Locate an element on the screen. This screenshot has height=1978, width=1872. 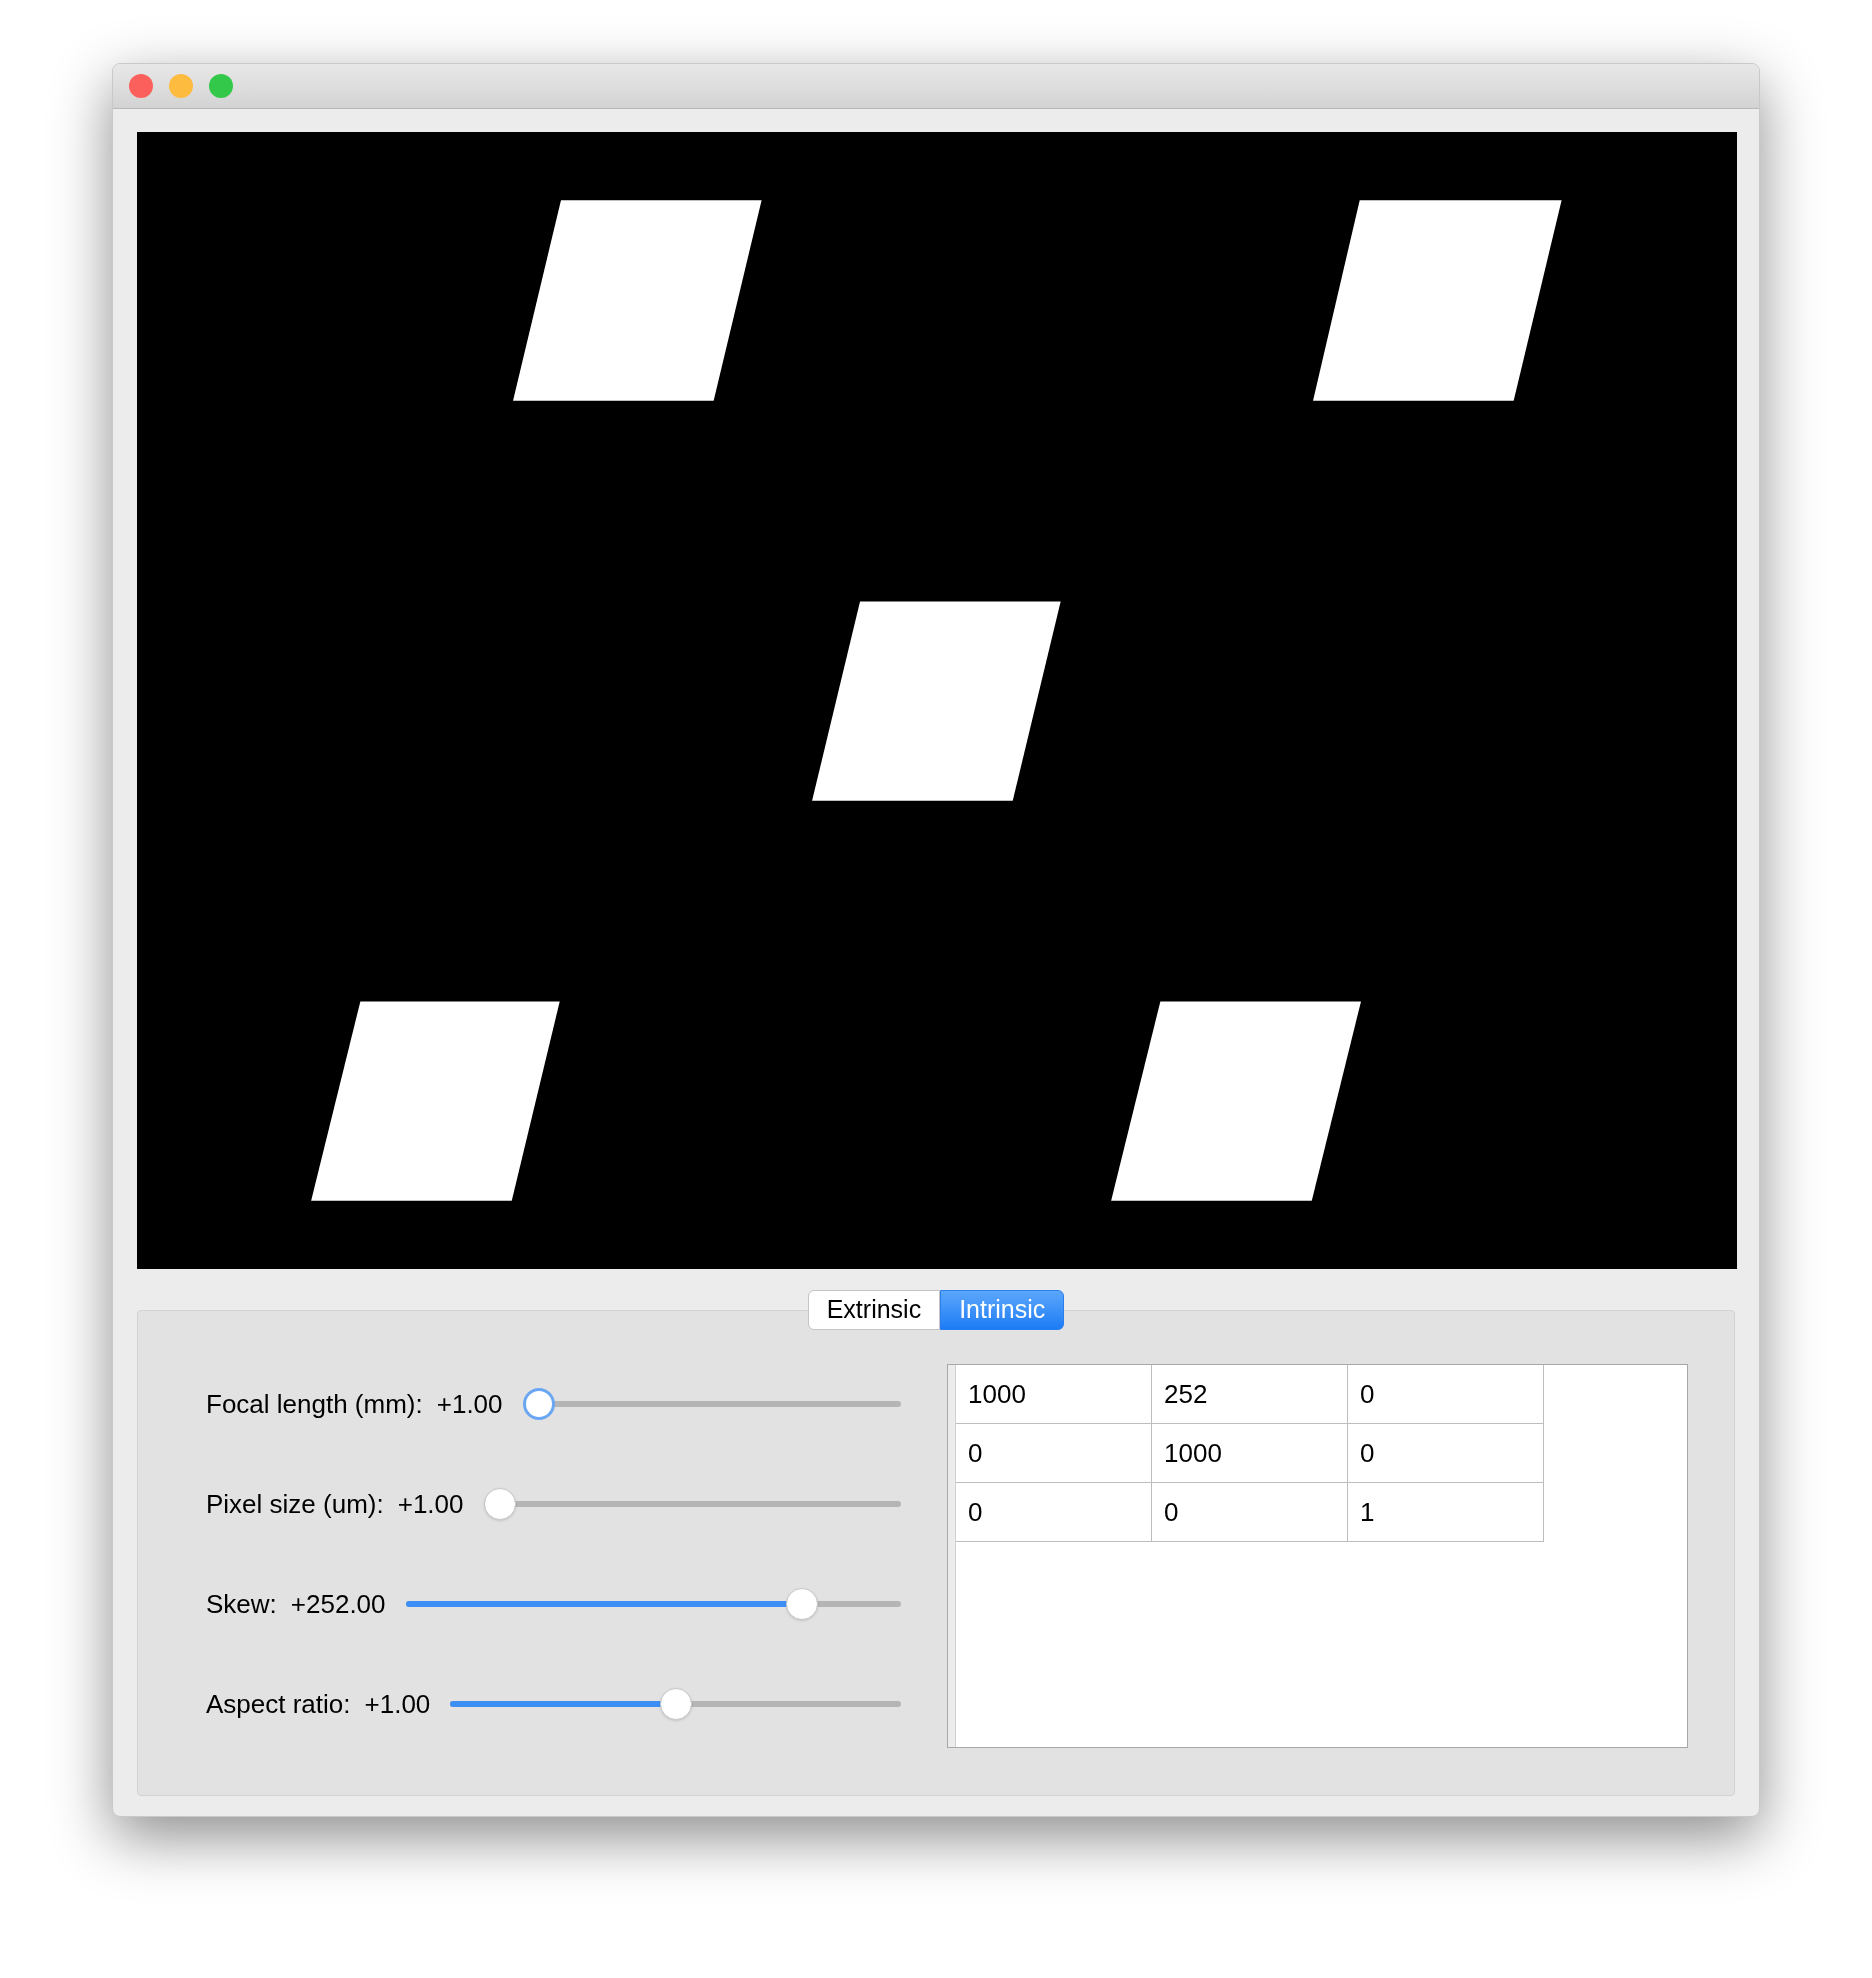
slider-label: Aspect ratio: is located at coordinates (278, 1704).